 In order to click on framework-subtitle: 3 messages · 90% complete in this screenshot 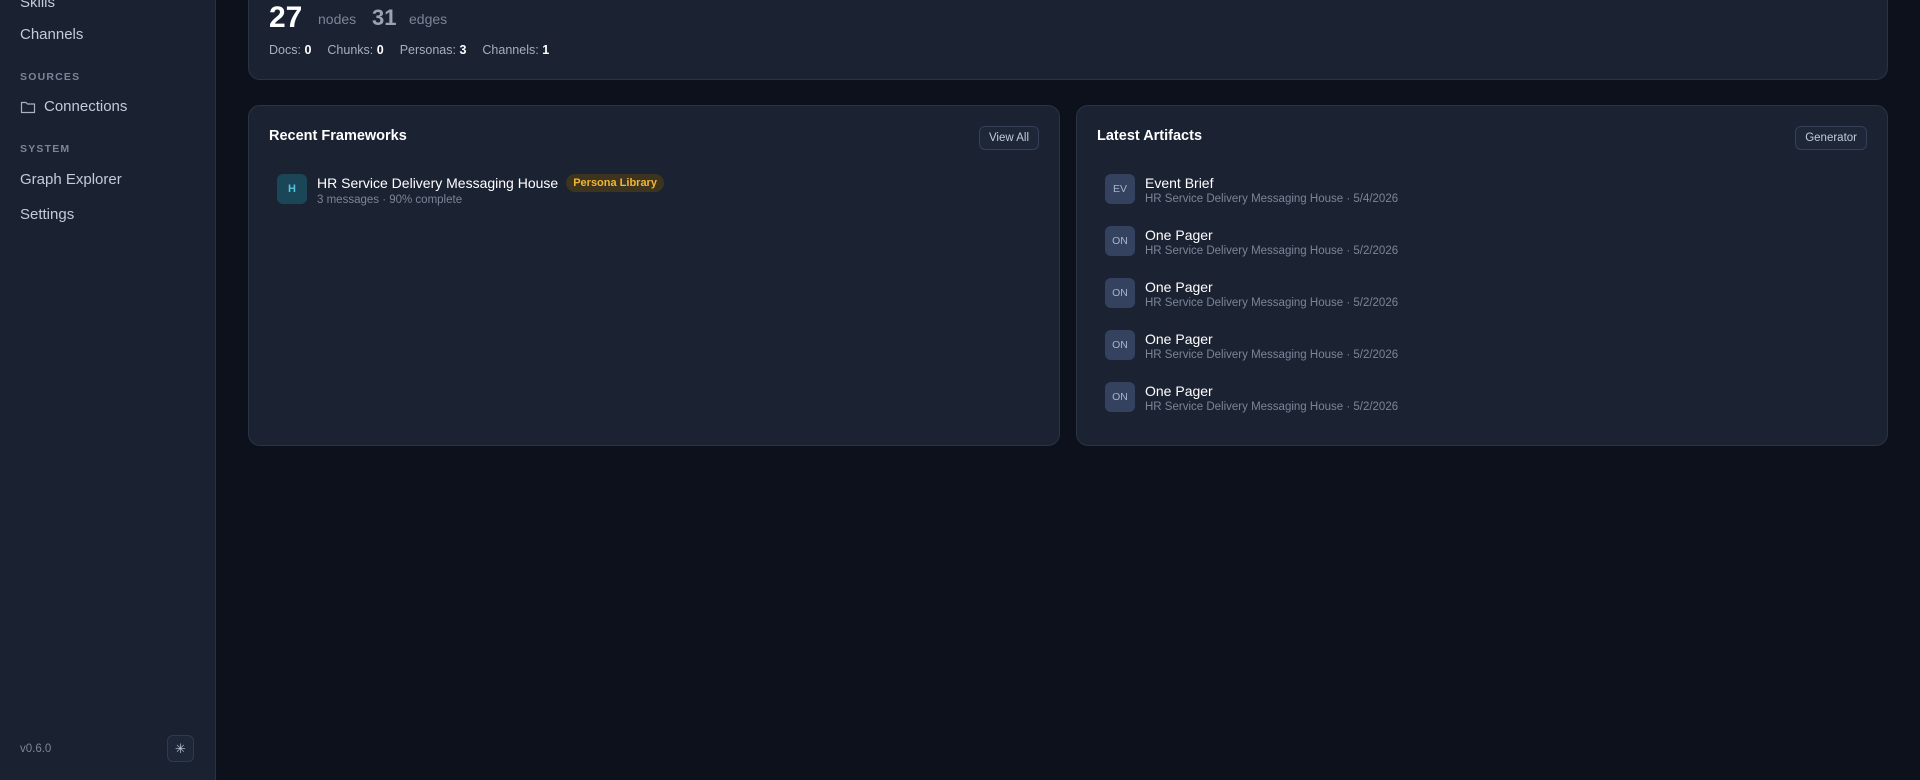, I will do `click(390, 200)`.